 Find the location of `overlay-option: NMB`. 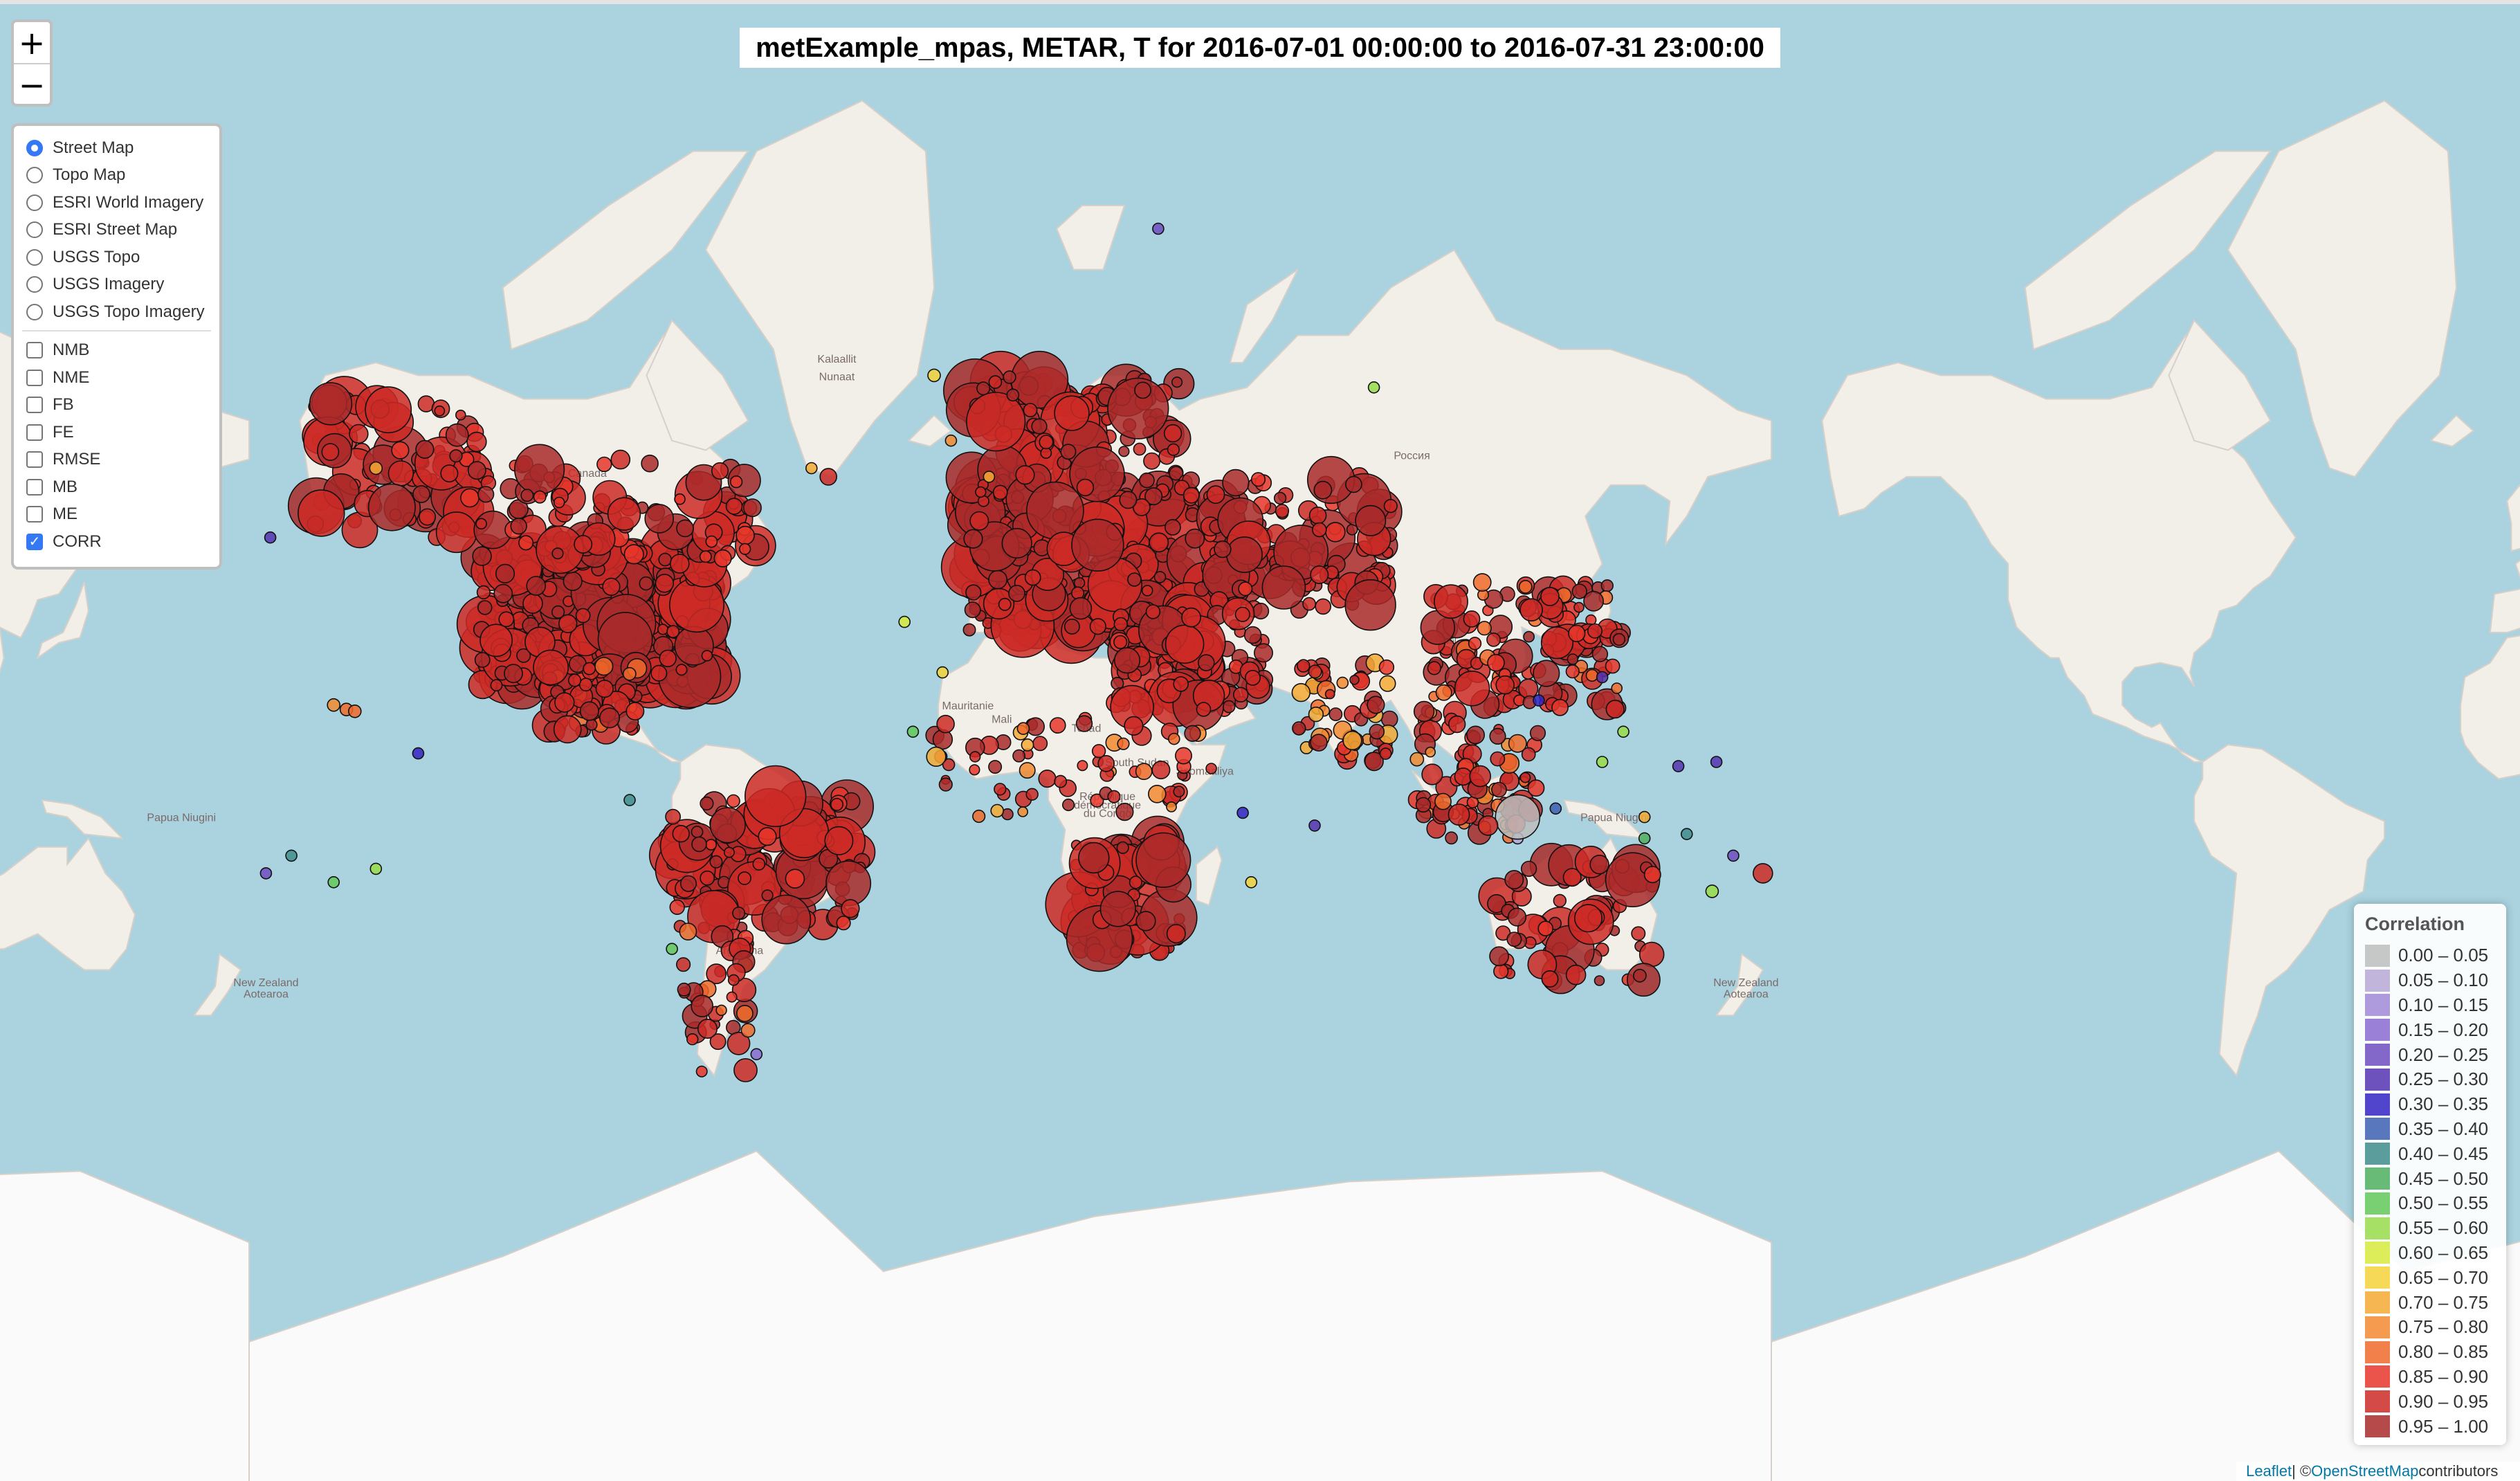

overlay-option: NMB is located at coordinates (116, 351).